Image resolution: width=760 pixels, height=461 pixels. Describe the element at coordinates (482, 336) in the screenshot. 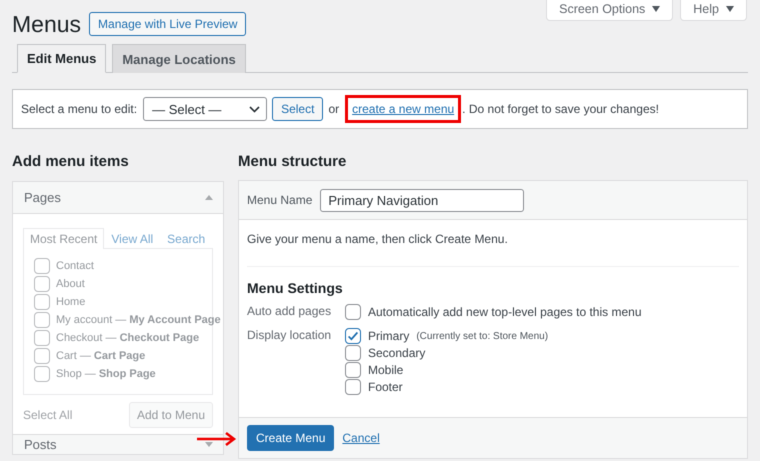

I see `option-note: (Currently set to: Store Menu)` at that location.